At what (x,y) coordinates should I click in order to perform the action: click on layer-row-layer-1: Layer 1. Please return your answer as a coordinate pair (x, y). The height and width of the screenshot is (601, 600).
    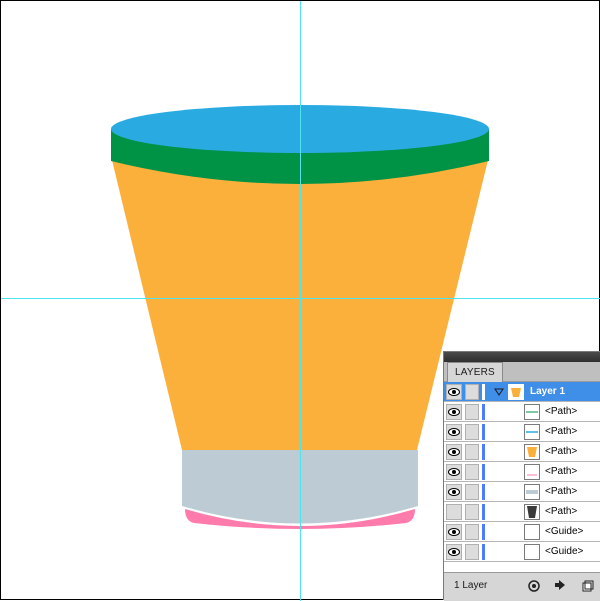
    Looking at the image, I should click on (522, 392).